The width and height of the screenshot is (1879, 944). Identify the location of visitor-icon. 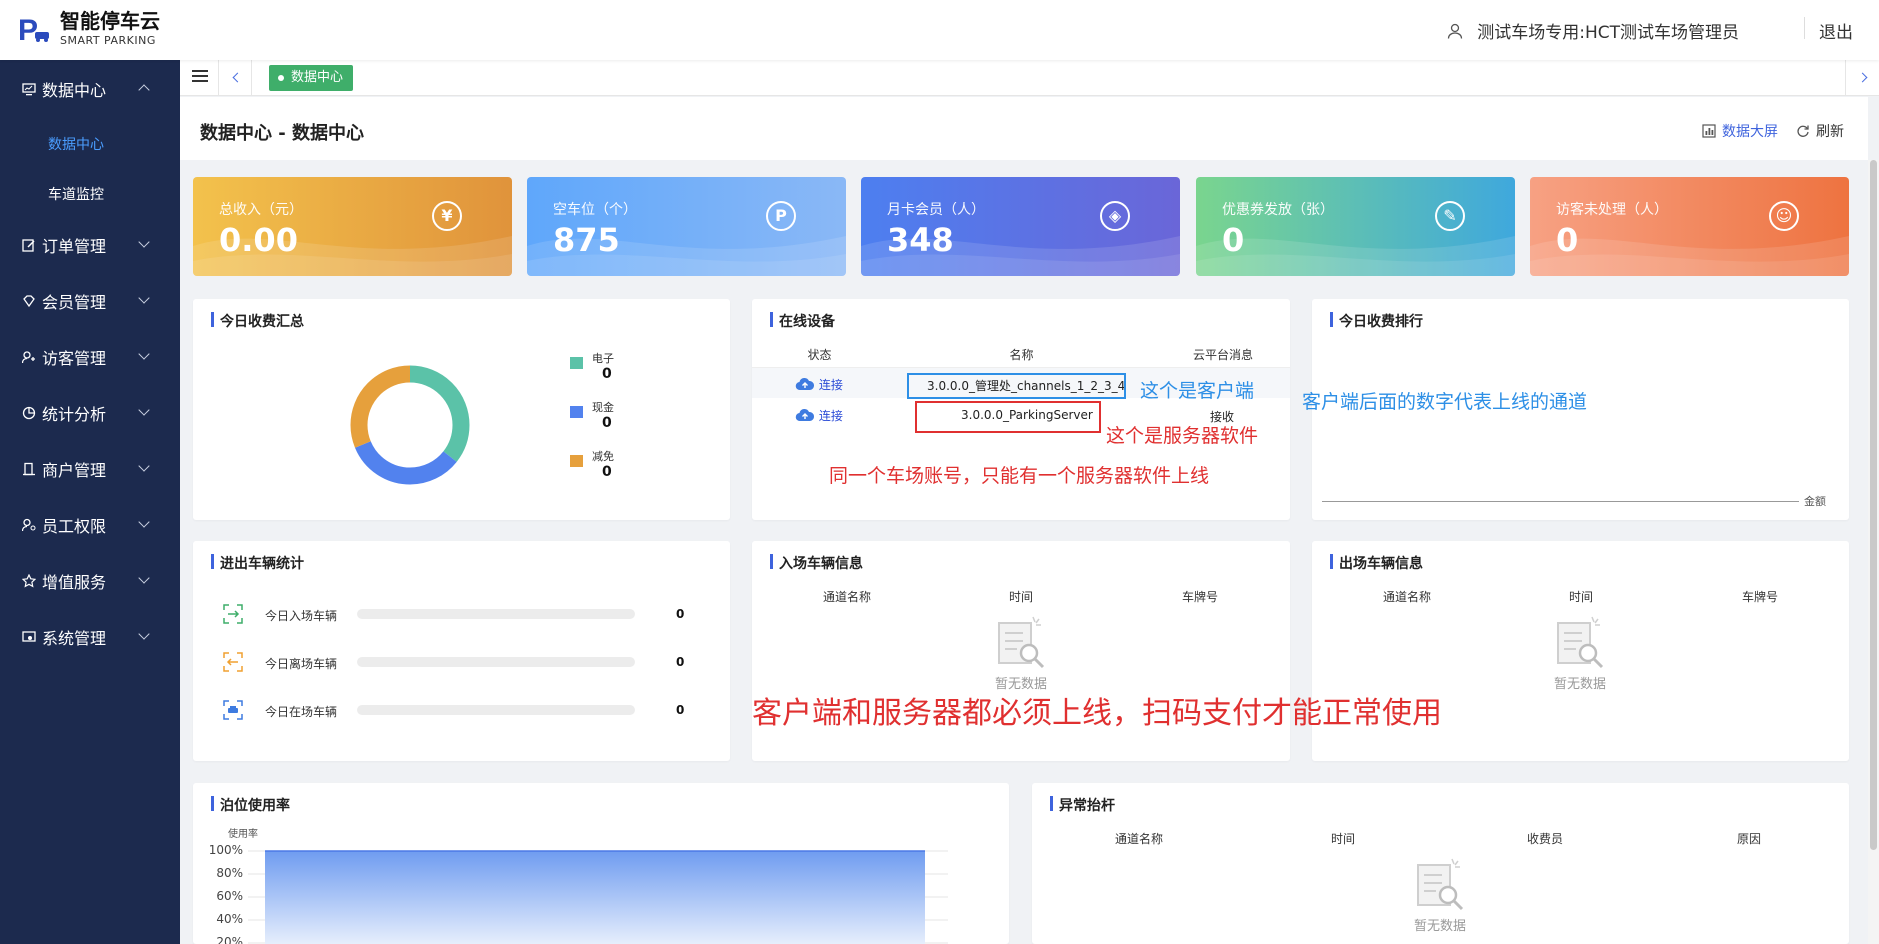
(28, 357).